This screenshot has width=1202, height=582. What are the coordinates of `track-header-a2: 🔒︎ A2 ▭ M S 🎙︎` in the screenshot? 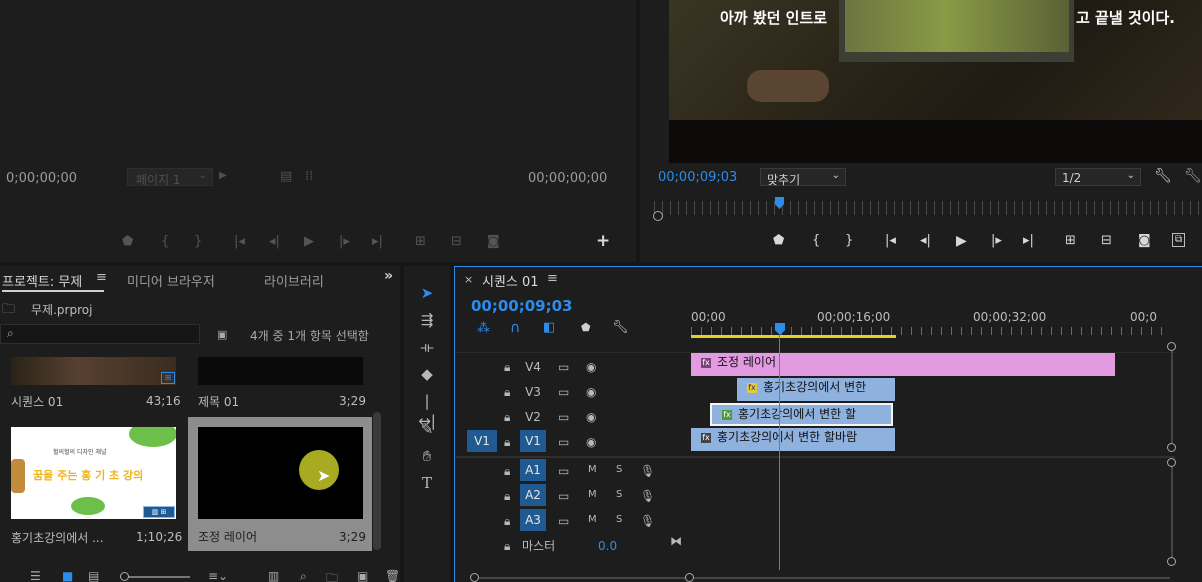 It's located at (573, 496).